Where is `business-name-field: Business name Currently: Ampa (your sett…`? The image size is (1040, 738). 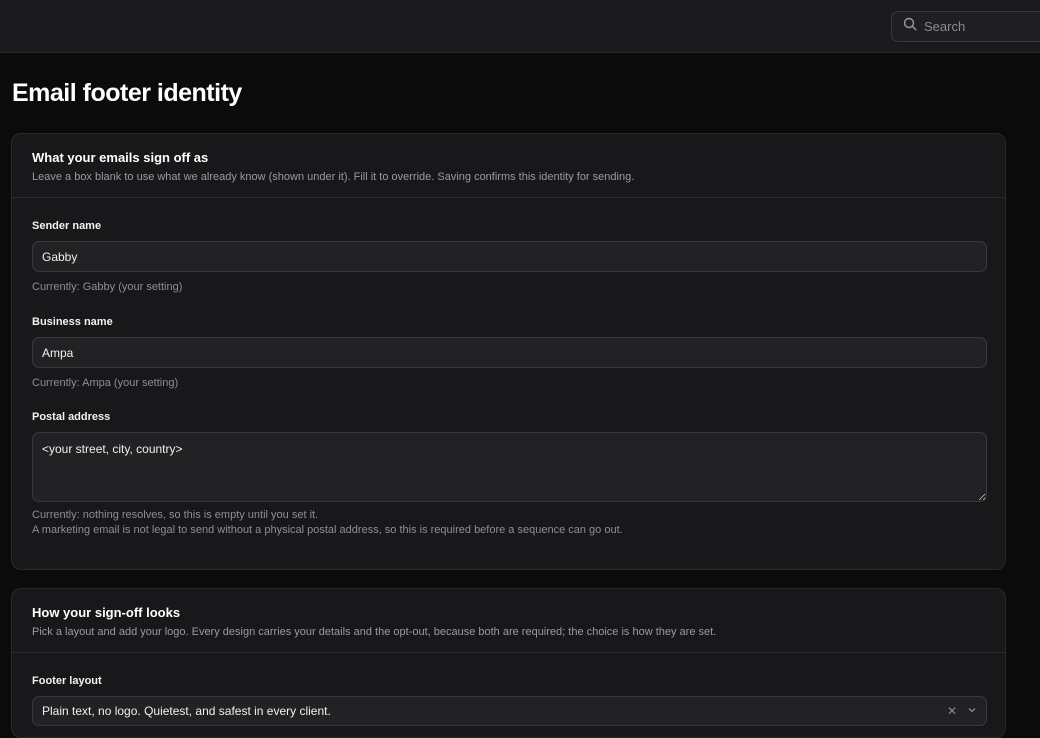 business-name-field: Business name Currently: Ampa (your sett… is located at coordinates (509, 353).